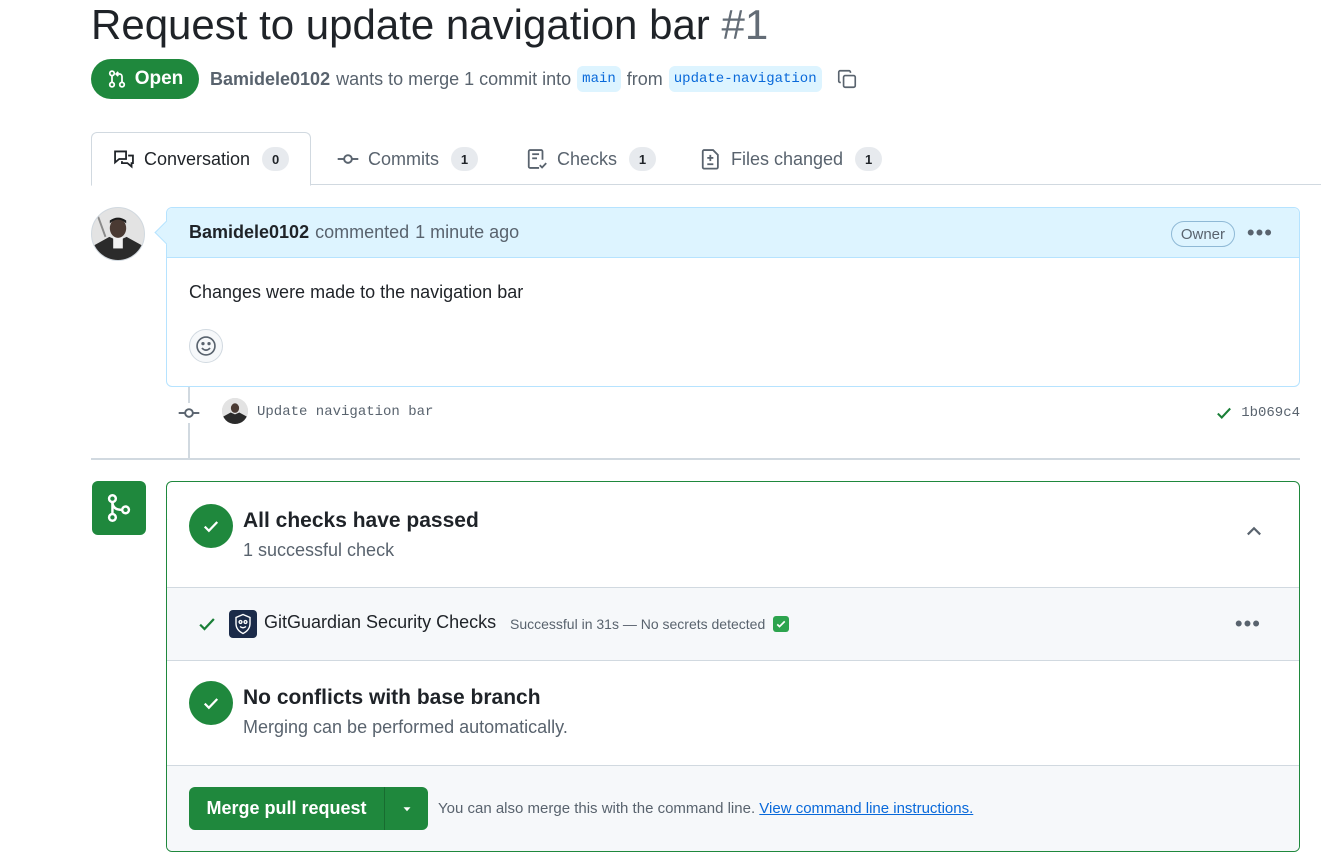 The width and height of the screenshot is (1321, 866). Describe the element at coordinates (380, 622) in the screenshot. I see `check-name: GitGuardian Security Checks` at that location.